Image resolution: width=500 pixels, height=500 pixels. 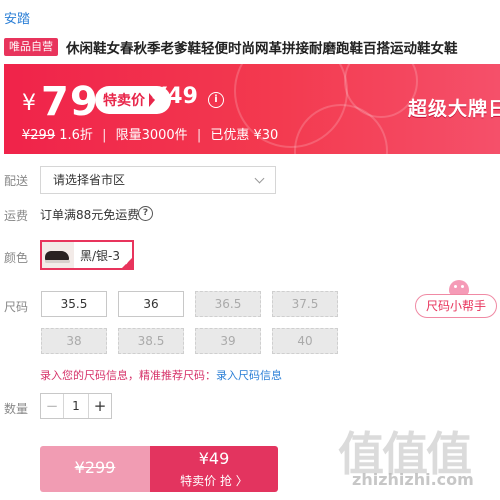 What do you see at coordinates (58, 255) in the screenshot?
I see `shoe-thumbnail` at bounding box center [58, 255].